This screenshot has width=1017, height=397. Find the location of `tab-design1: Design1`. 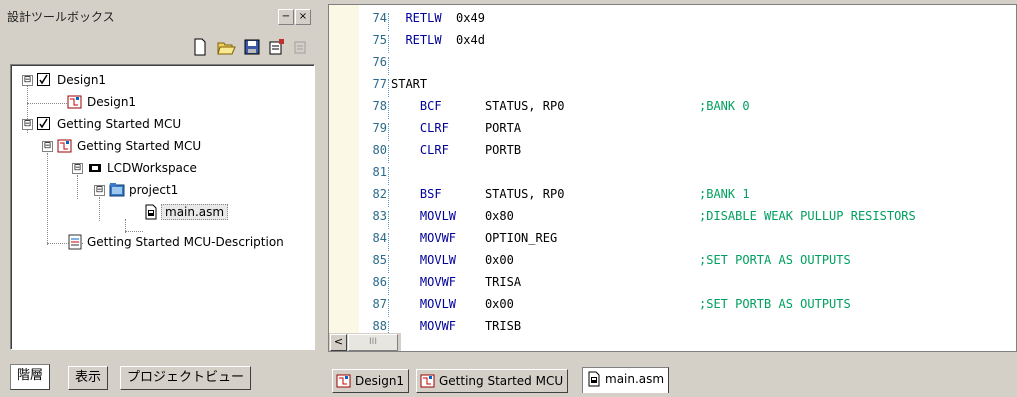

tab-design1: Design1 is located at coordinates (371, 381).